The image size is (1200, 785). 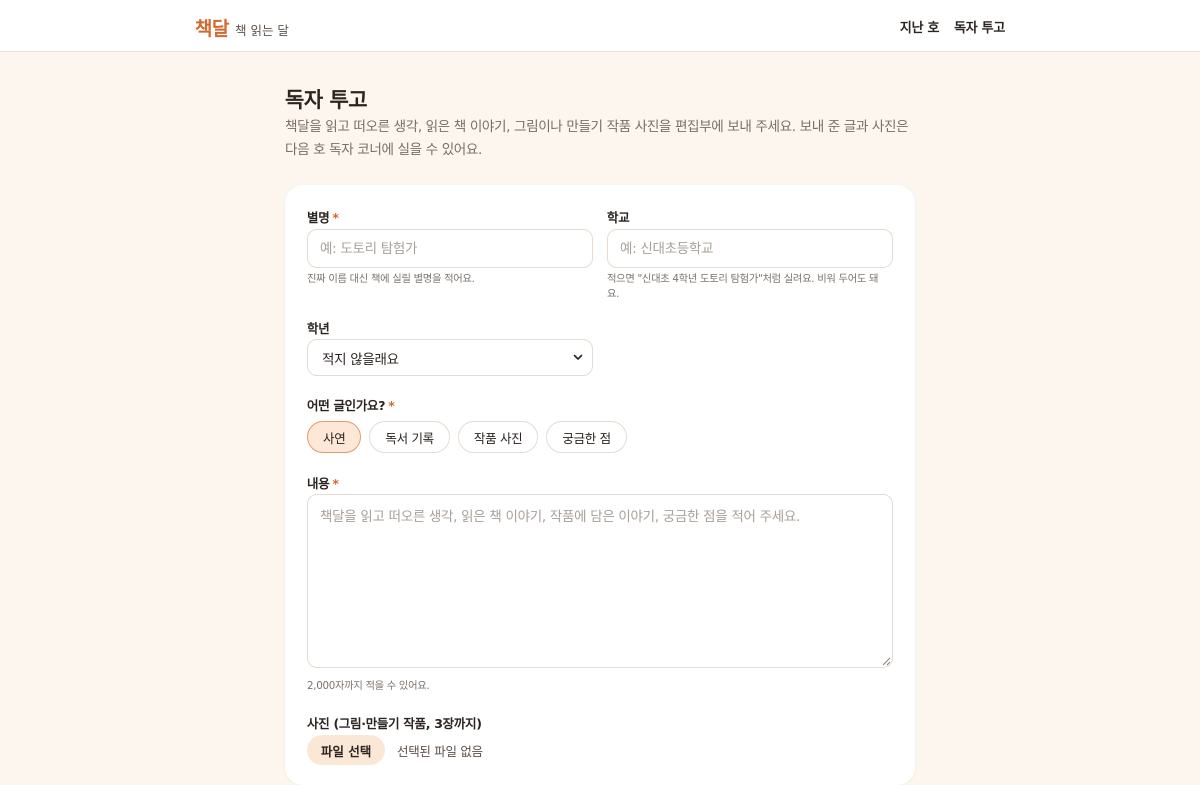 What do you see at coordinates (920, 26) in the screenshot?
I see `nav-link-past-issues: 지난 호` at bounding box center [920, 26].